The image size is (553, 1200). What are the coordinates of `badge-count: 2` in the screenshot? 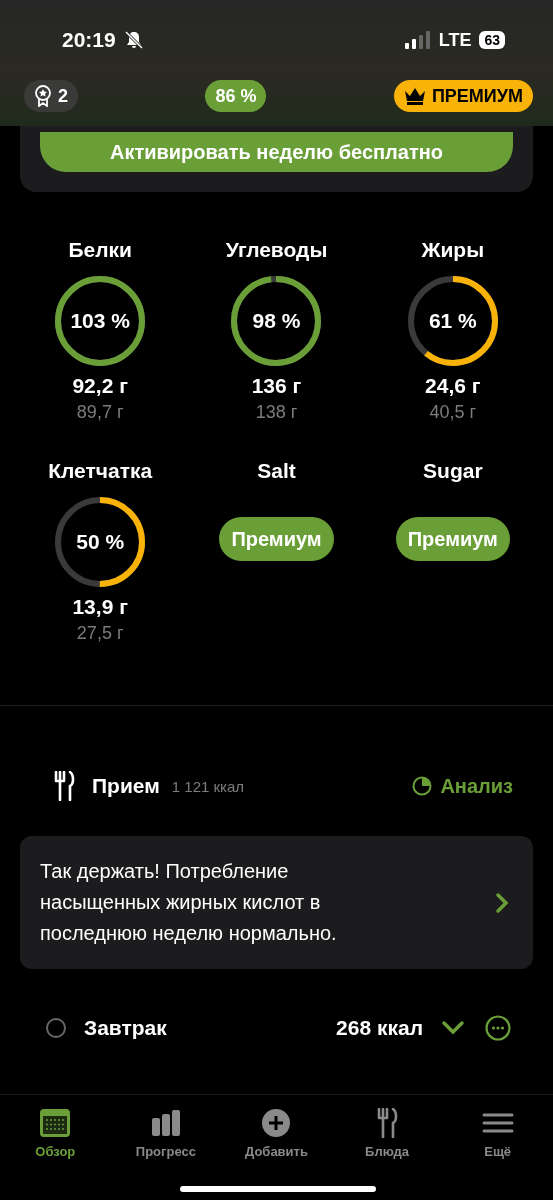 It's located at (63, 96).